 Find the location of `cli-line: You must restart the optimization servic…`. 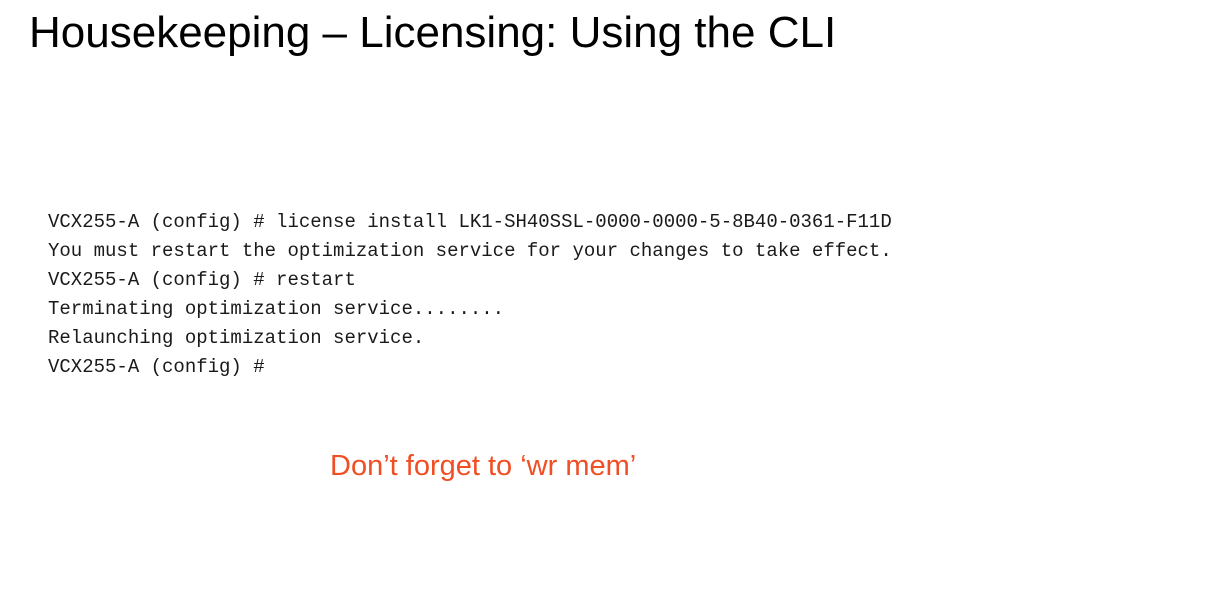

cli-line: You must restart the optimization servic… is located at coordinates (470, 251).